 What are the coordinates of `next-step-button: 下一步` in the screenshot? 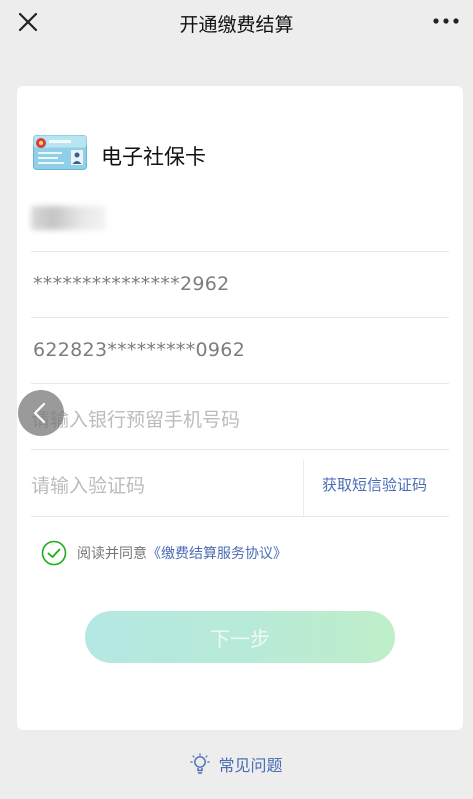 It's located at (240, 637).